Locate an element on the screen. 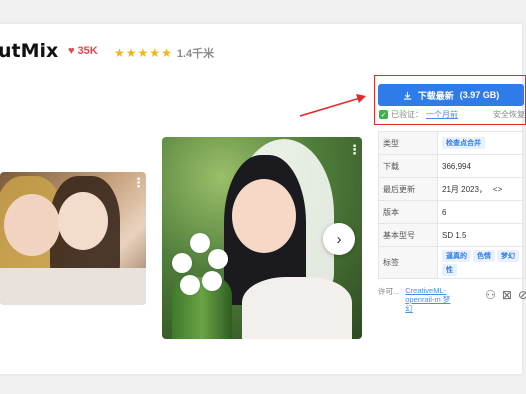 This screenshot has height=394, width=526. last-updated-value: 21月 2023， is located at coordinates (464, 189).